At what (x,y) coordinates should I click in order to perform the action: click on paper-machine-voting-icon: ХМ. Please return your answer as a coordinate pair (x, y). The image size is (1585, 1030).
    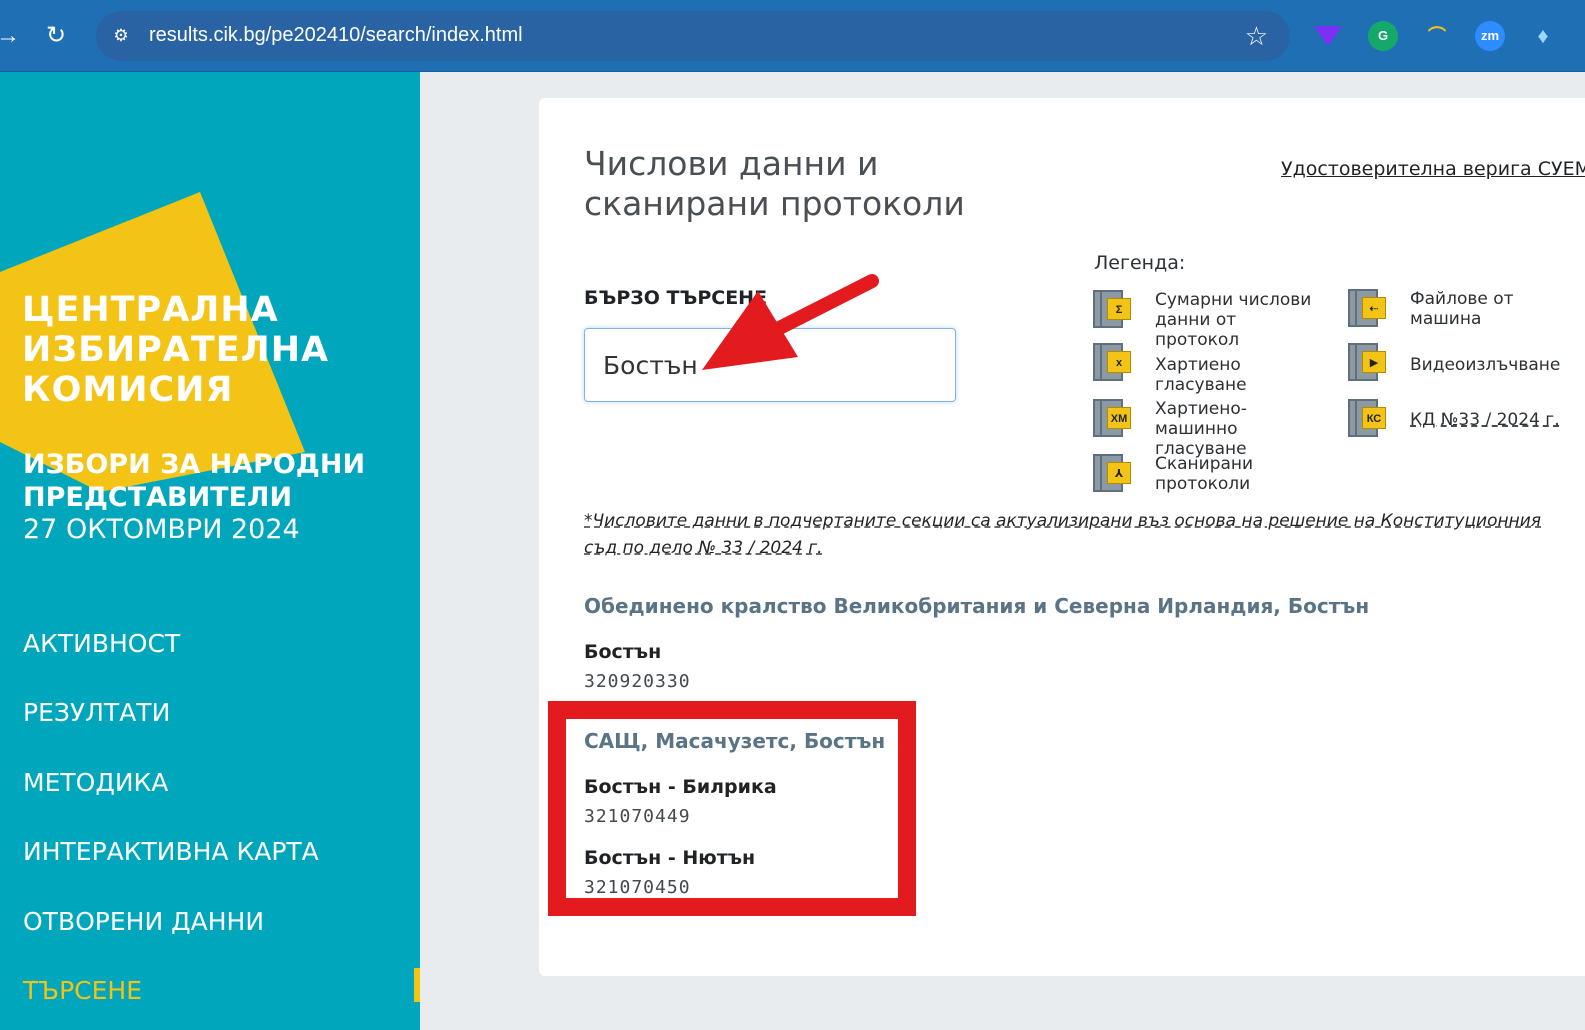
    Looking at the image, I should click on (1112, 418).